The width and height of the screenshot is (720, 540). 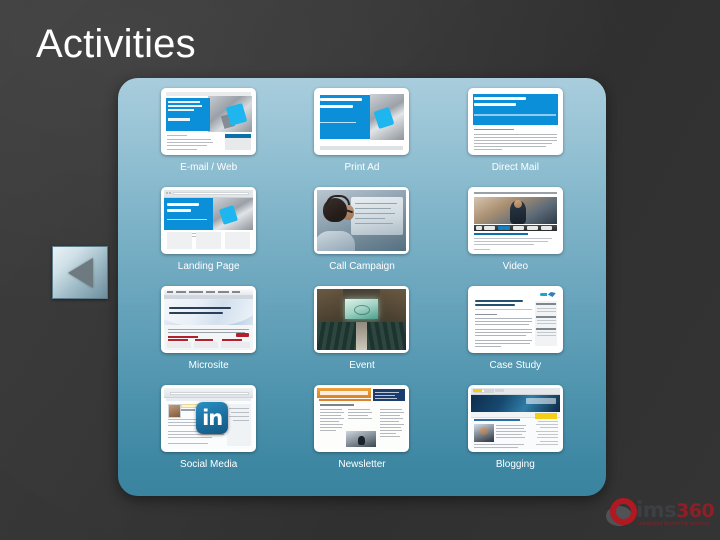 What do you see at coordinates (362, 220) in the screenshot?
I see `thumbnail-call-campaign` at bounding box center [362, 220].